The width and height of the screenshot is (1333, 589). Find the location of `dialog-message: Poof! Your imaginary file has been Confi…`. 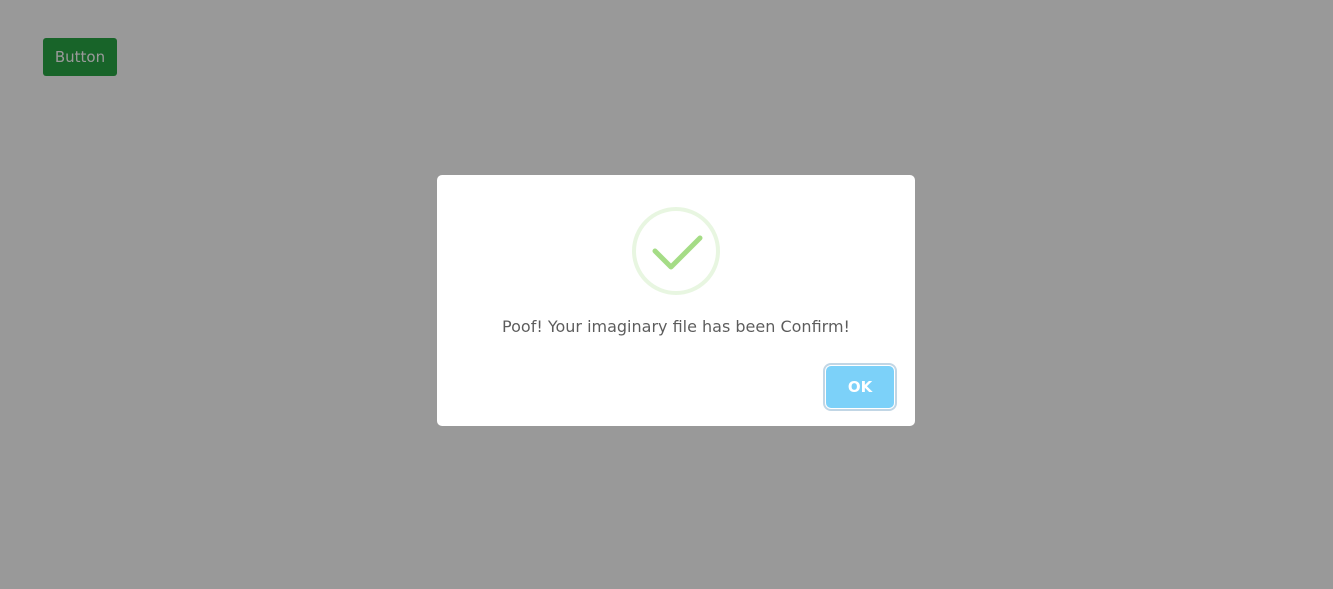

dialog-message: Poof! Your imaginary file has been Confi… is located at coordinates (676, 326).